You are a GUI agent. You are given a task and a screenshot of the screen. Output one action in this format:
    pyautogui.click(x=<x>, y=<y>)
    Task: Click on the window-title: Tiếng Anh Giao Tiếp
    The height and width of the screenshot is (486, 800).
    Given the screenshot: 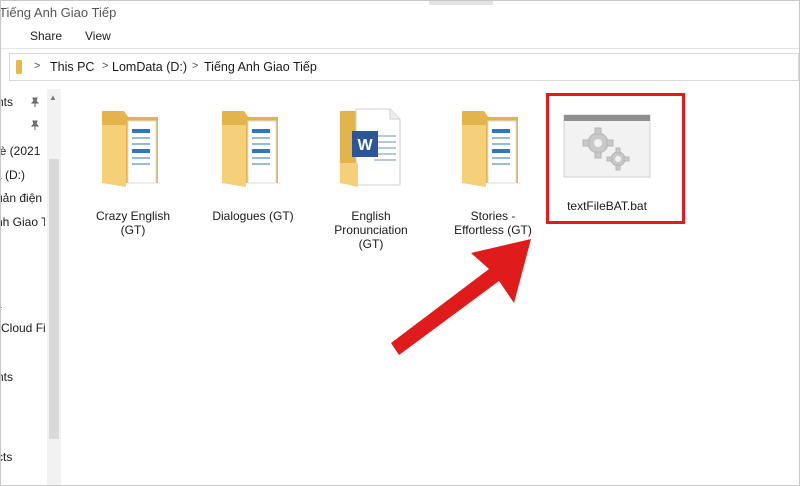 What is the action you would take?
    pyautogui.click(x=58, y=12)
    